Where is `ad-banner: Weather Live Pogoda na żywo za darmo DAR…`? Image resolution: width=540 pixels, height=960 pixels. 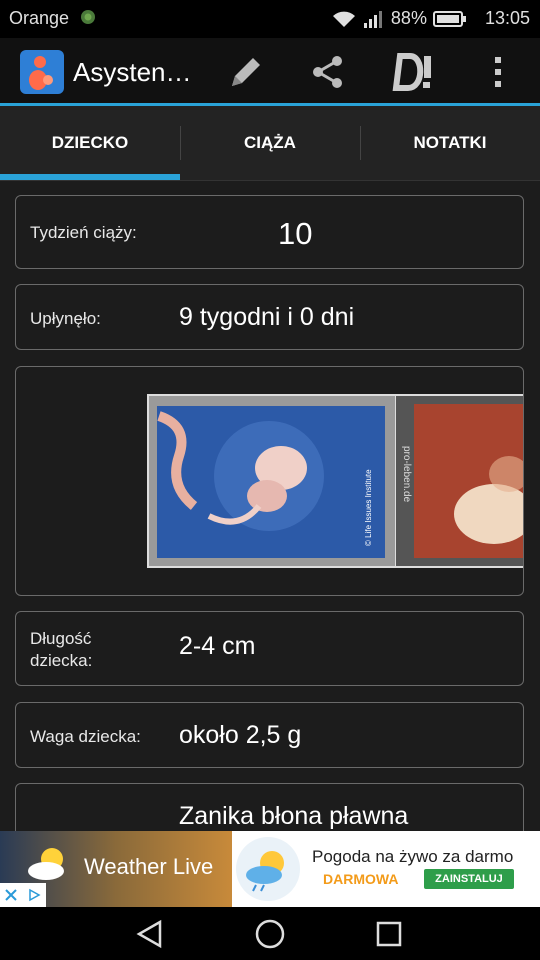 ad-banner: Weather Live Pogoda na żywo za darmo DAR… is located at coordinates (270, 869).